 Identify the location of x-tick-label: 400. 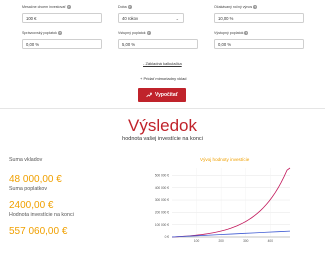
(271, 241).